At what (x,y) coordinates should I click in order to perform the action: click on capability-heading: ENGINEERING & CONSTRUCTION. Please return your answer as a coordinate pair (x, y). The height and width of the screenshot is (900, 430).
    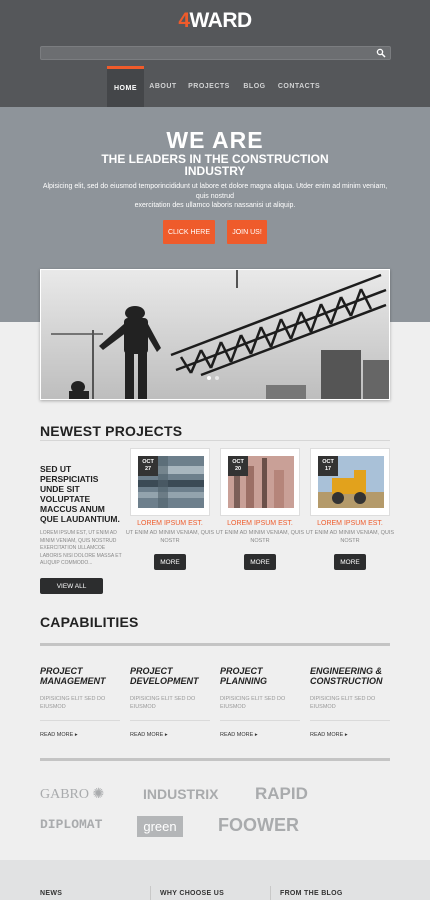
    Looking at the image, I should click on (351, 676).